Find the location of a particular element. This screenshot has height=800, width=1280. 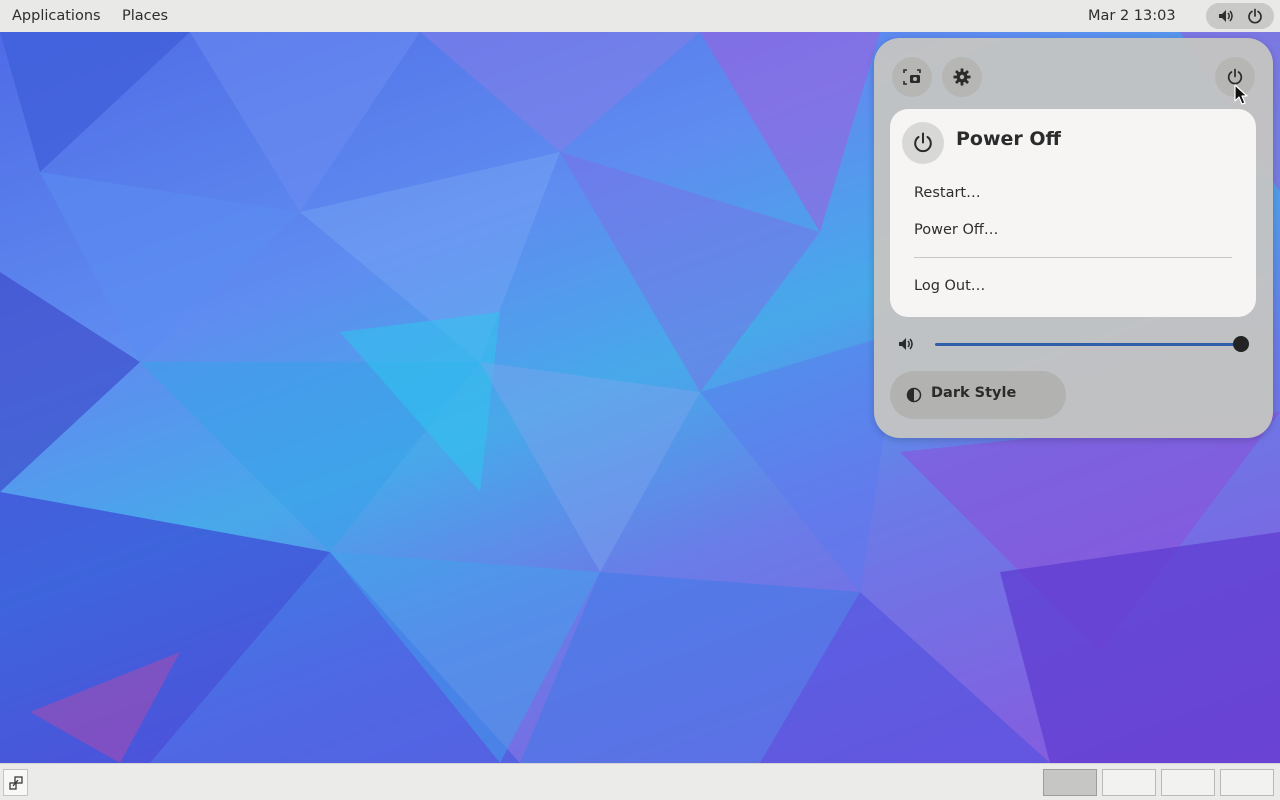

gear-icon is located at coordinates (962, 77).